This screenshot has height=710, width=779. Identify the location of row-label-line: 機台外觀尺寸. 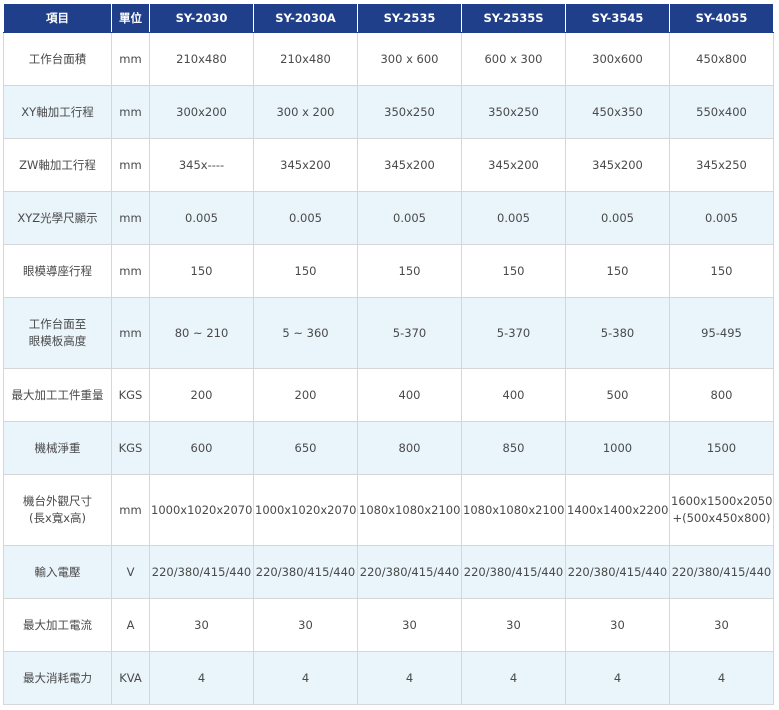
(57, 501).